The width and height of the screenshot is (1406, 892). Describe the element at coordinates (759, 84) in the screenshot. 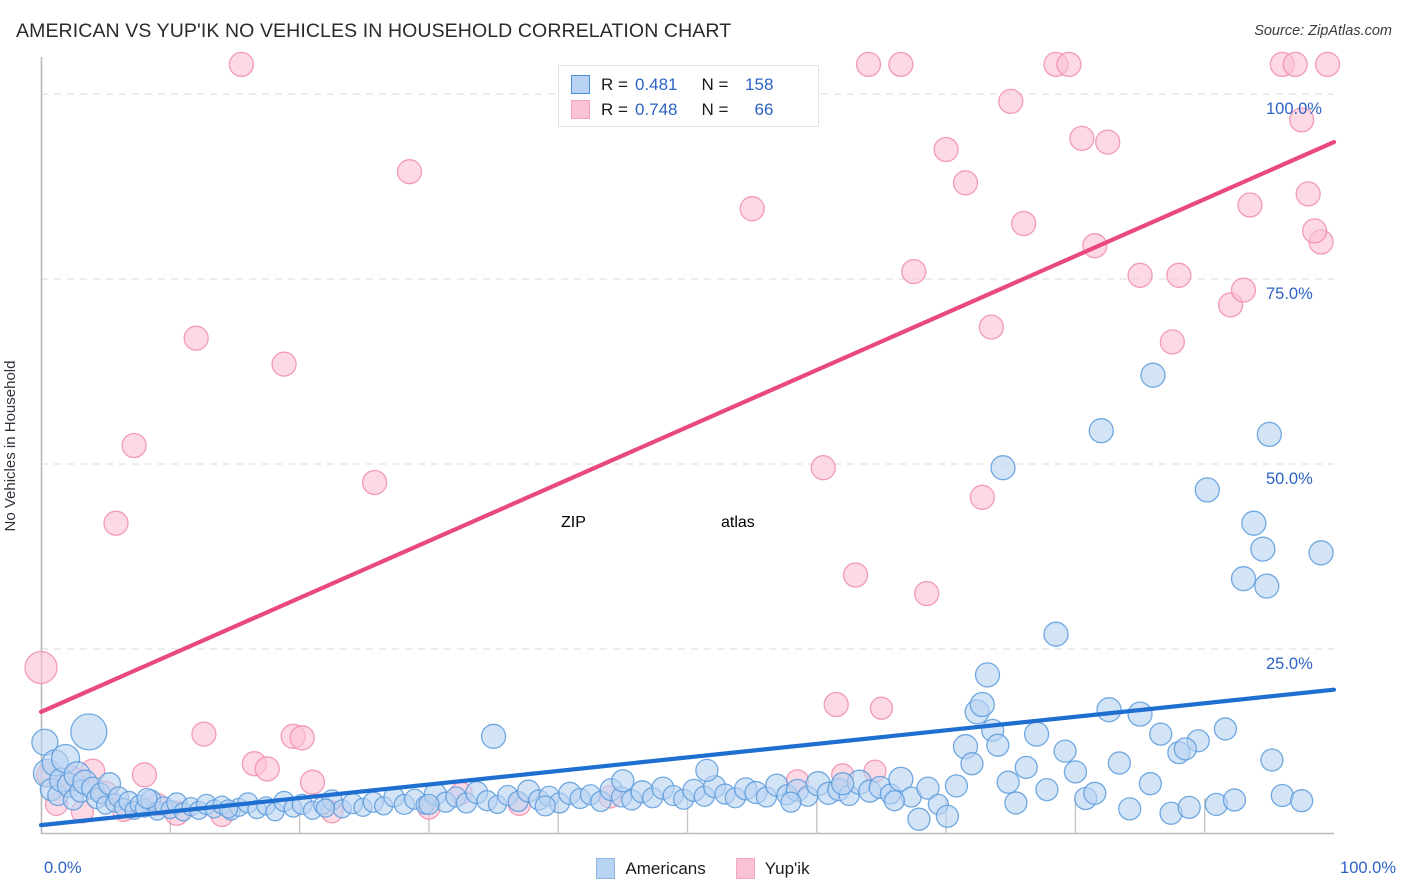

I see `n-value-americans: 158` at that location.